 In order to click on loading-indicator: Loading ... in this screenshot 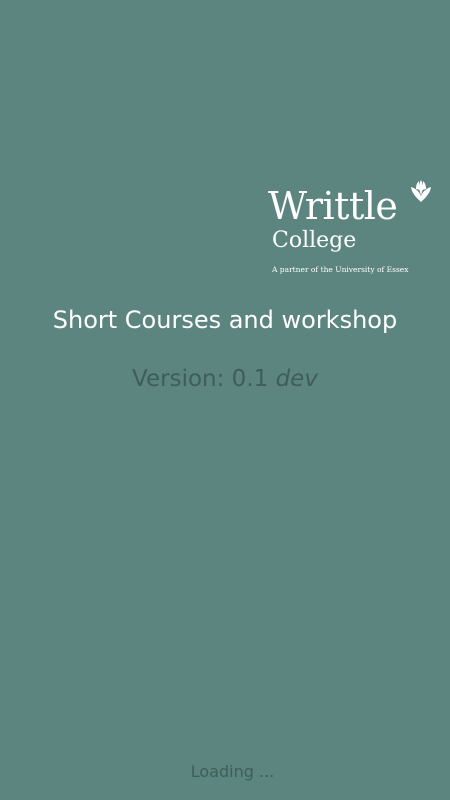, I will do `click(232, 771)`.